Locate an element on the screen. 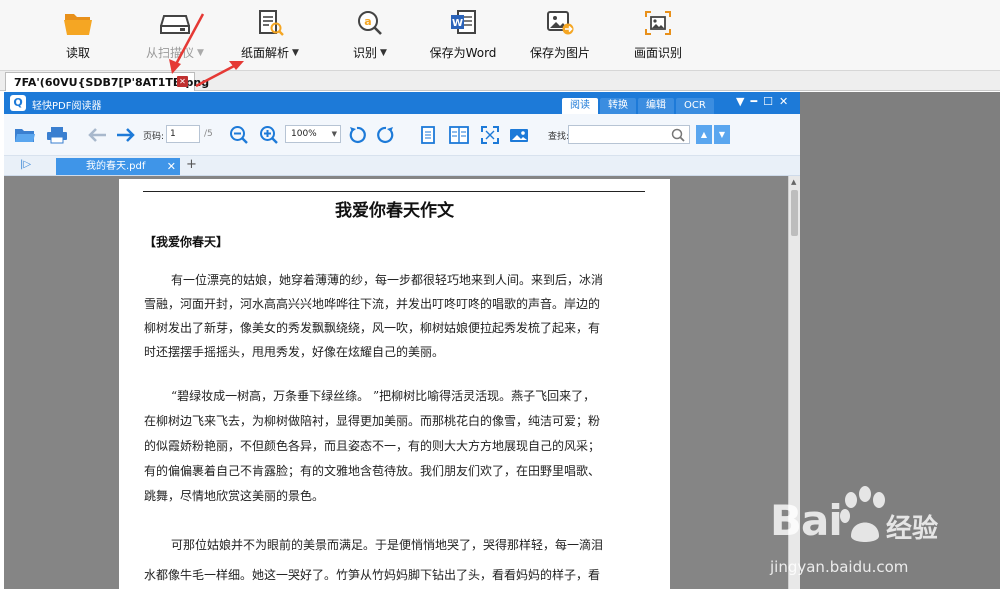 This screenshot has height=589, width=1000. read-label: 读取 is located at coordinates (77, 53).